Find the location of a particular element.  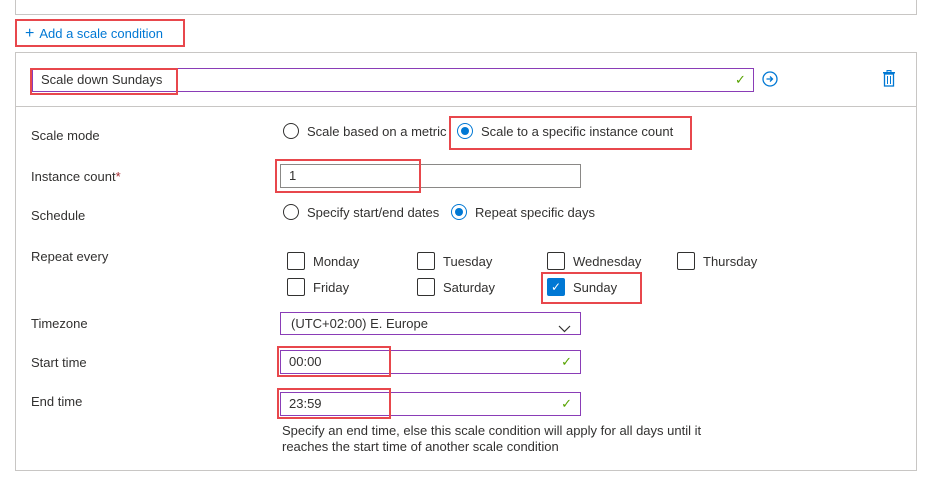

checkbox-sunday: ✓ Sunday is located at coordinates (582, 287).